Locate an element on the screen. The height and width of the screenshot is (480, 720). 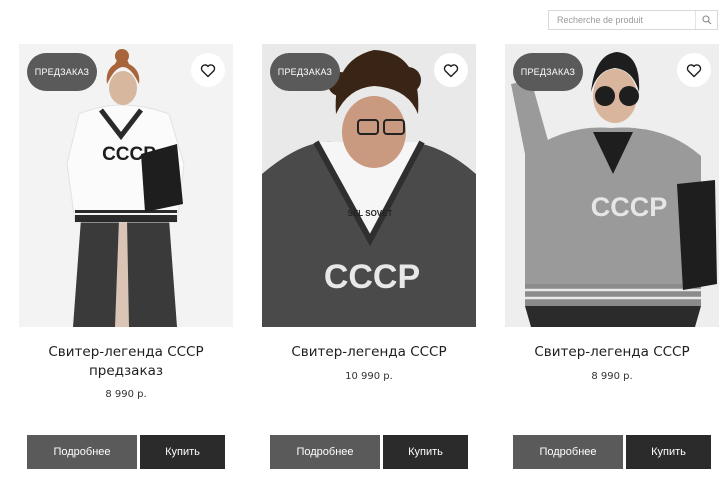
search-button is located at coordinates (706, 20).